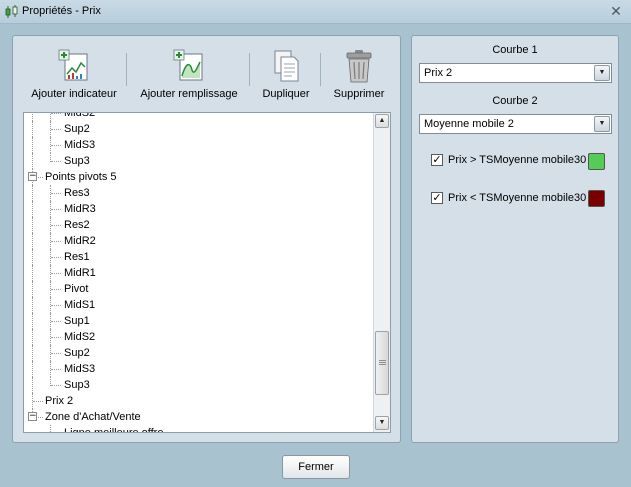 The image size is (631, 487). What do you see at coordinates (80, 273) in the screenshot?
I see `tree-item-label: MidR1` at bounding box center [80, 273].